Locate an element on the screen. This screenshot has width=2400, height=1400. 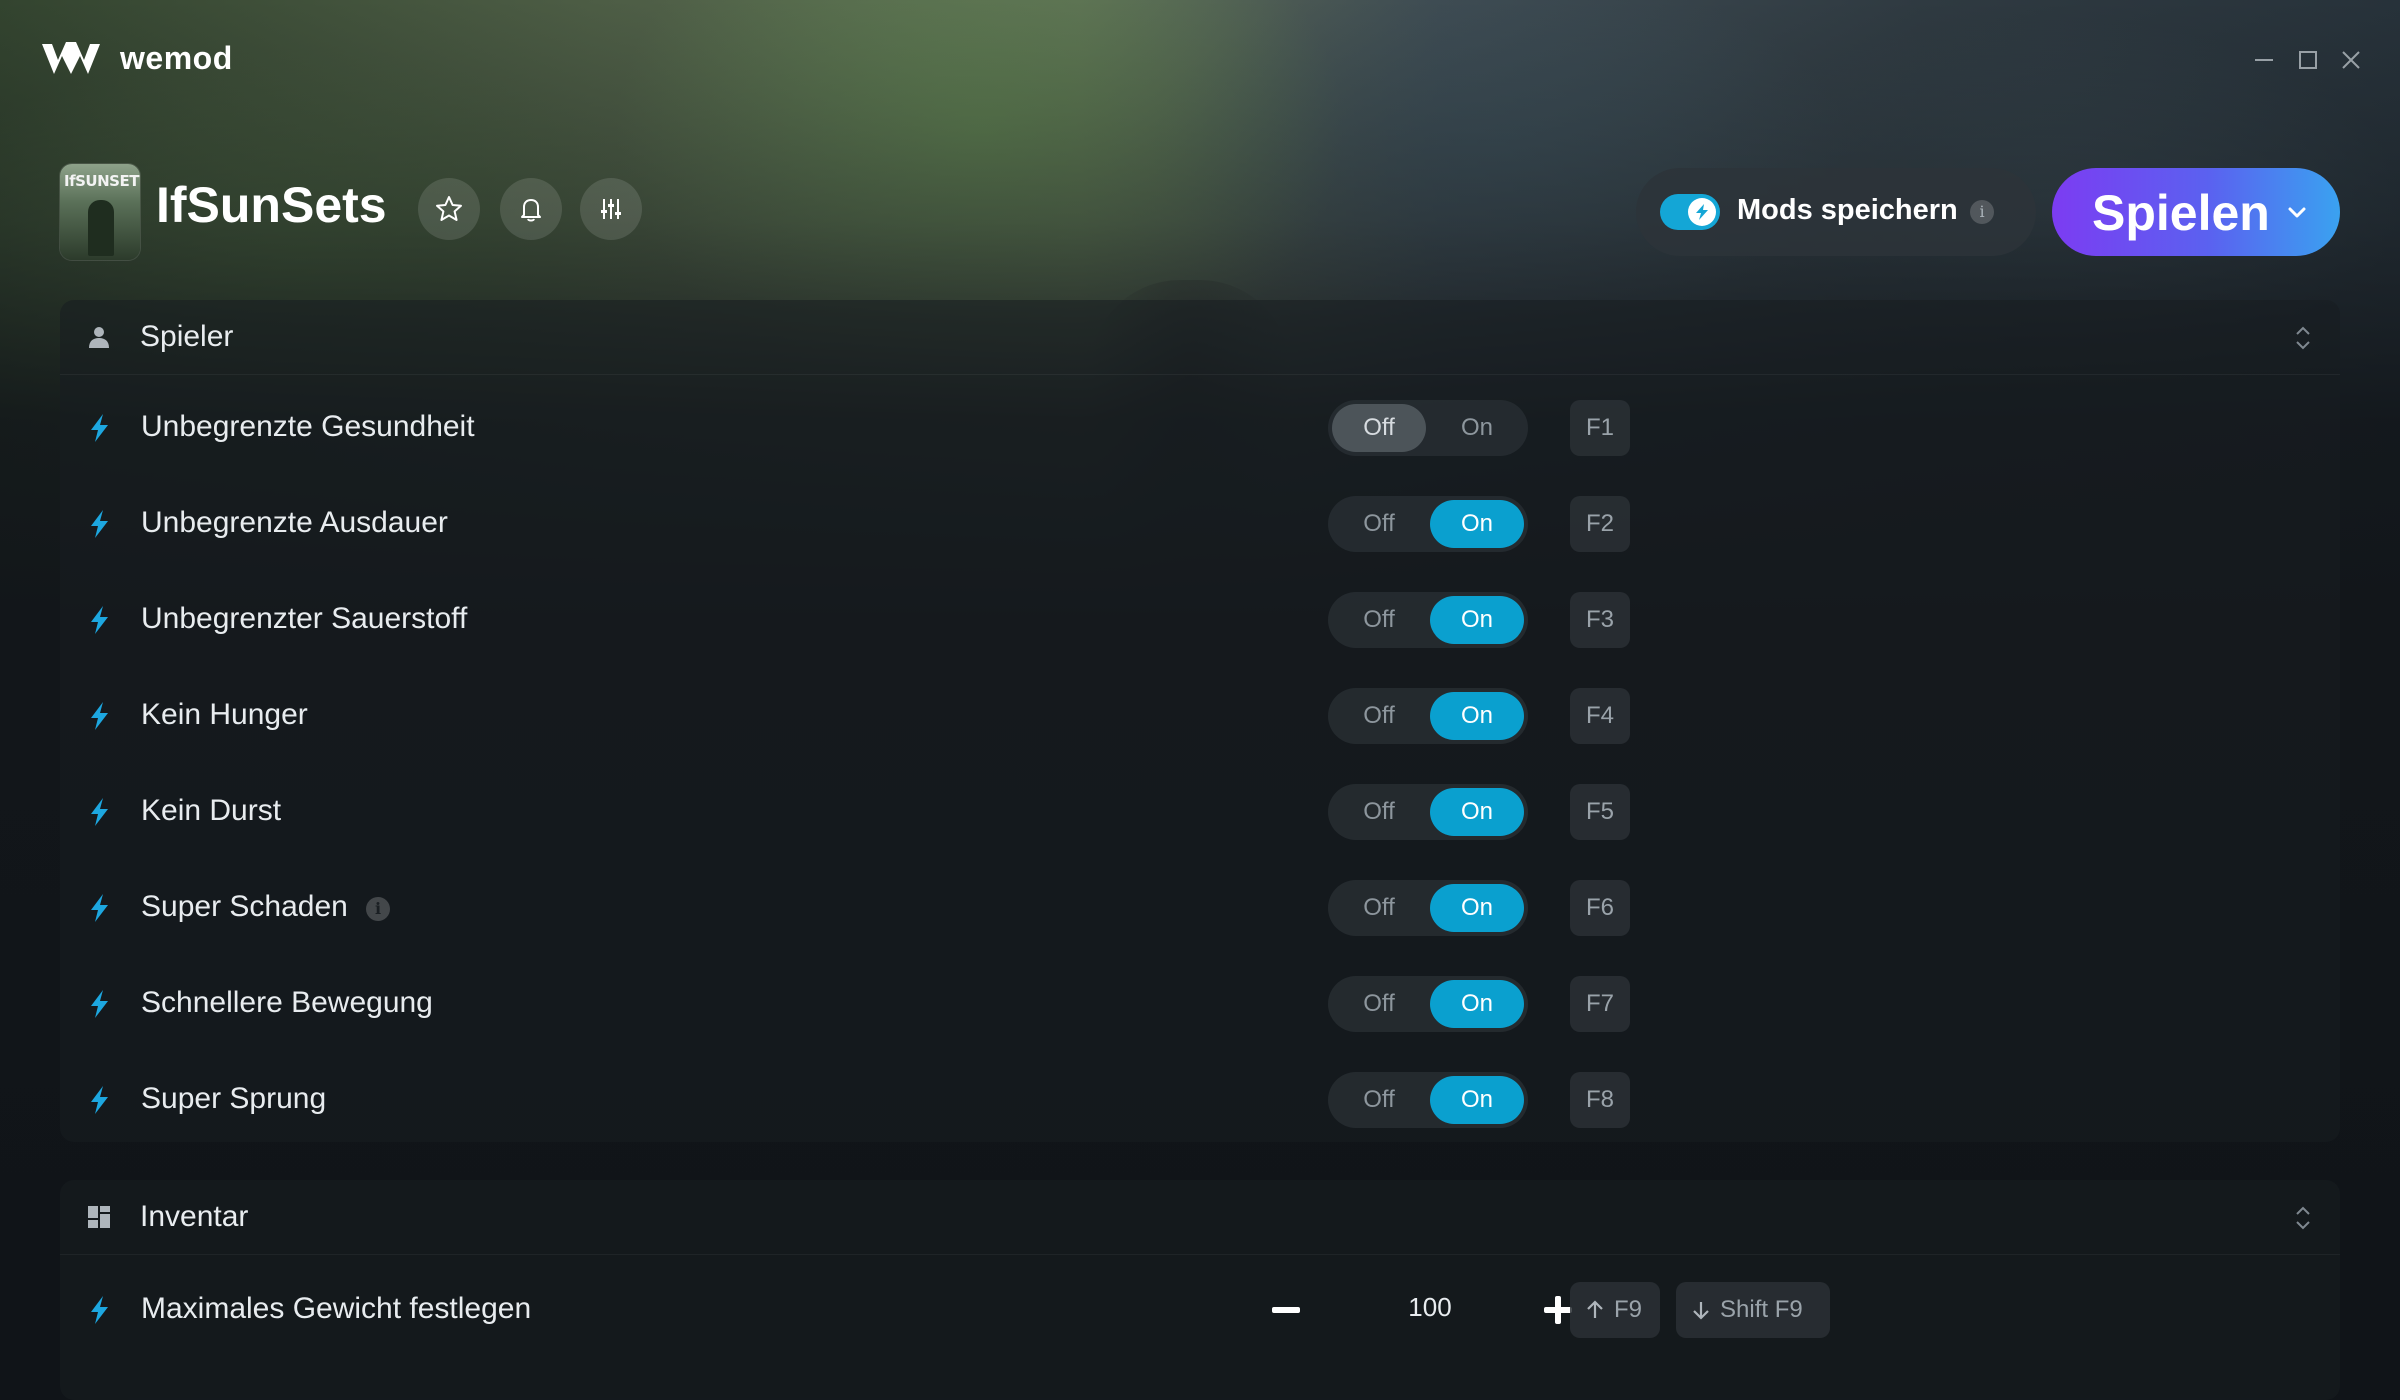
hotkey-decrease: Shift F9 is located at coordinates (1753, 1310).